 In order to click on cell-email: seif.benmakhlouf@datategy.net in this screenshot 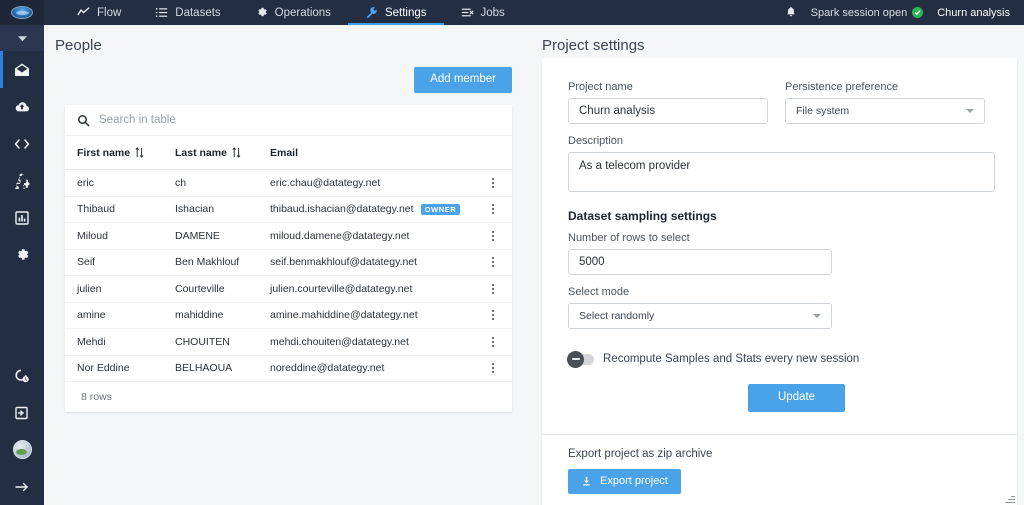, I will do `click(378, 262)`.